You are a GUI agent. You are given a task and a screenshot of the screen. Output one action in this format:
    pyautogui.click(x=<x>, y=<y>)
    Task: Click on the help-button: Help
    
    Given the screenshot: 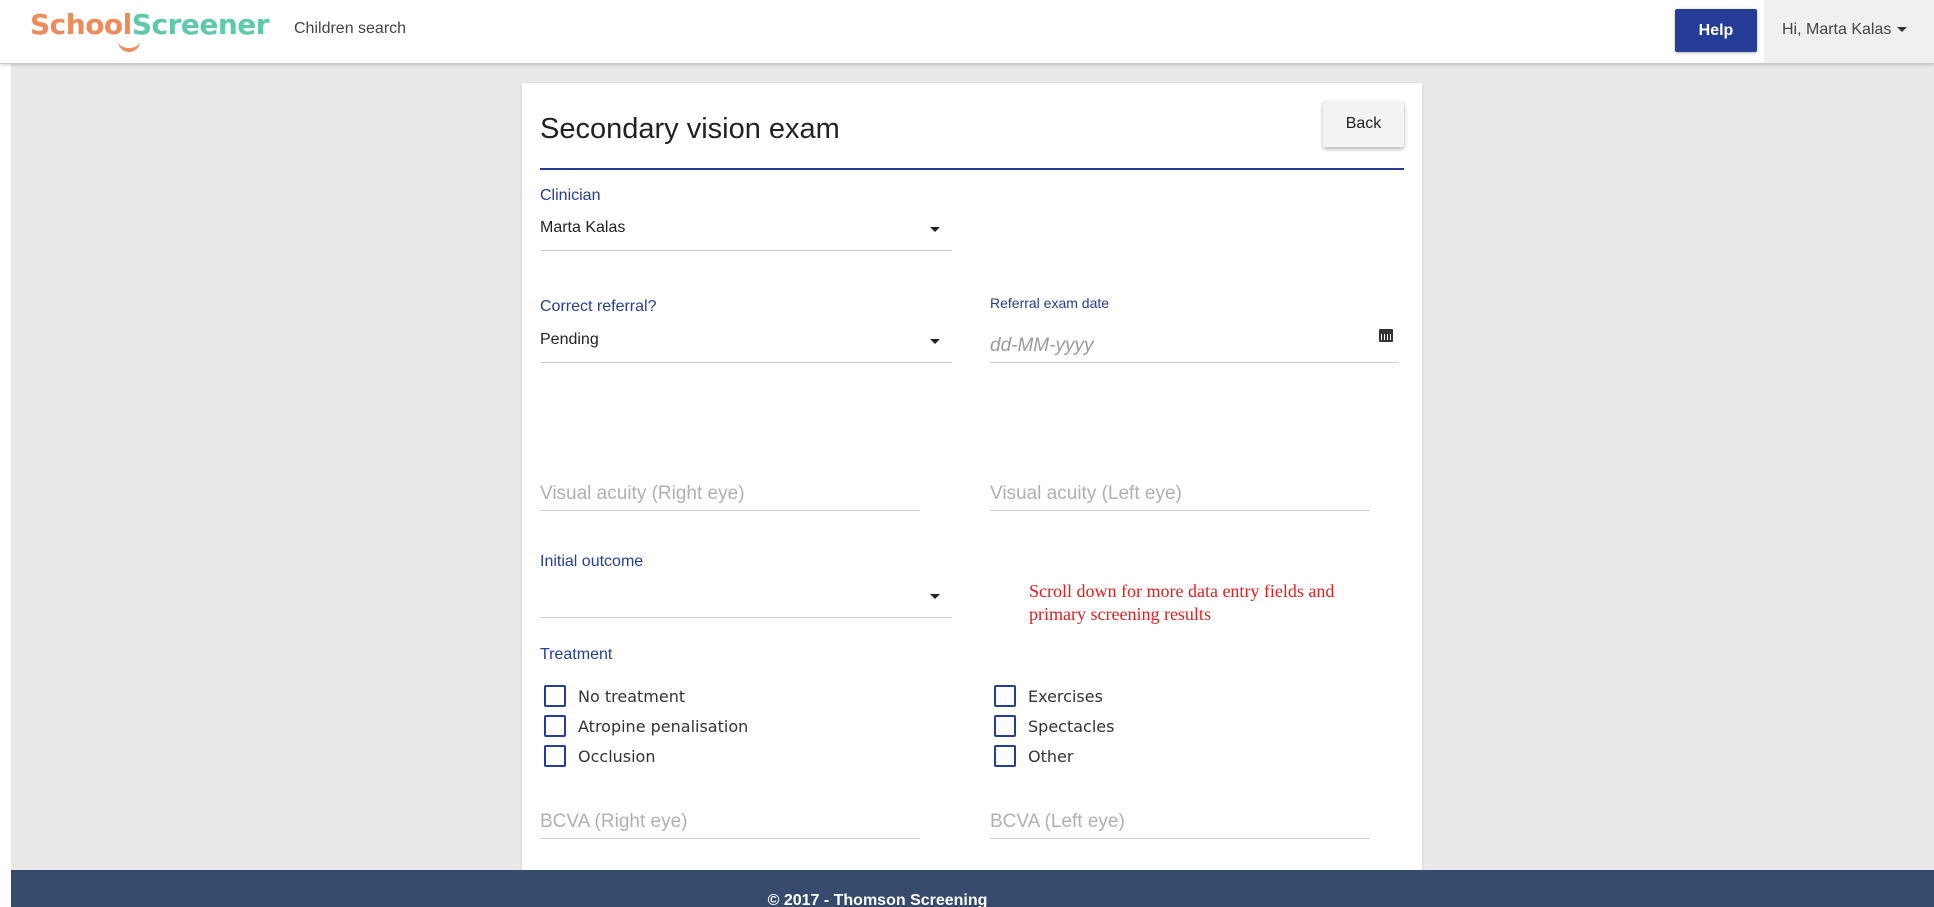 What is the action you would take?
    pyautogui.click(x=1716, y=30)
    